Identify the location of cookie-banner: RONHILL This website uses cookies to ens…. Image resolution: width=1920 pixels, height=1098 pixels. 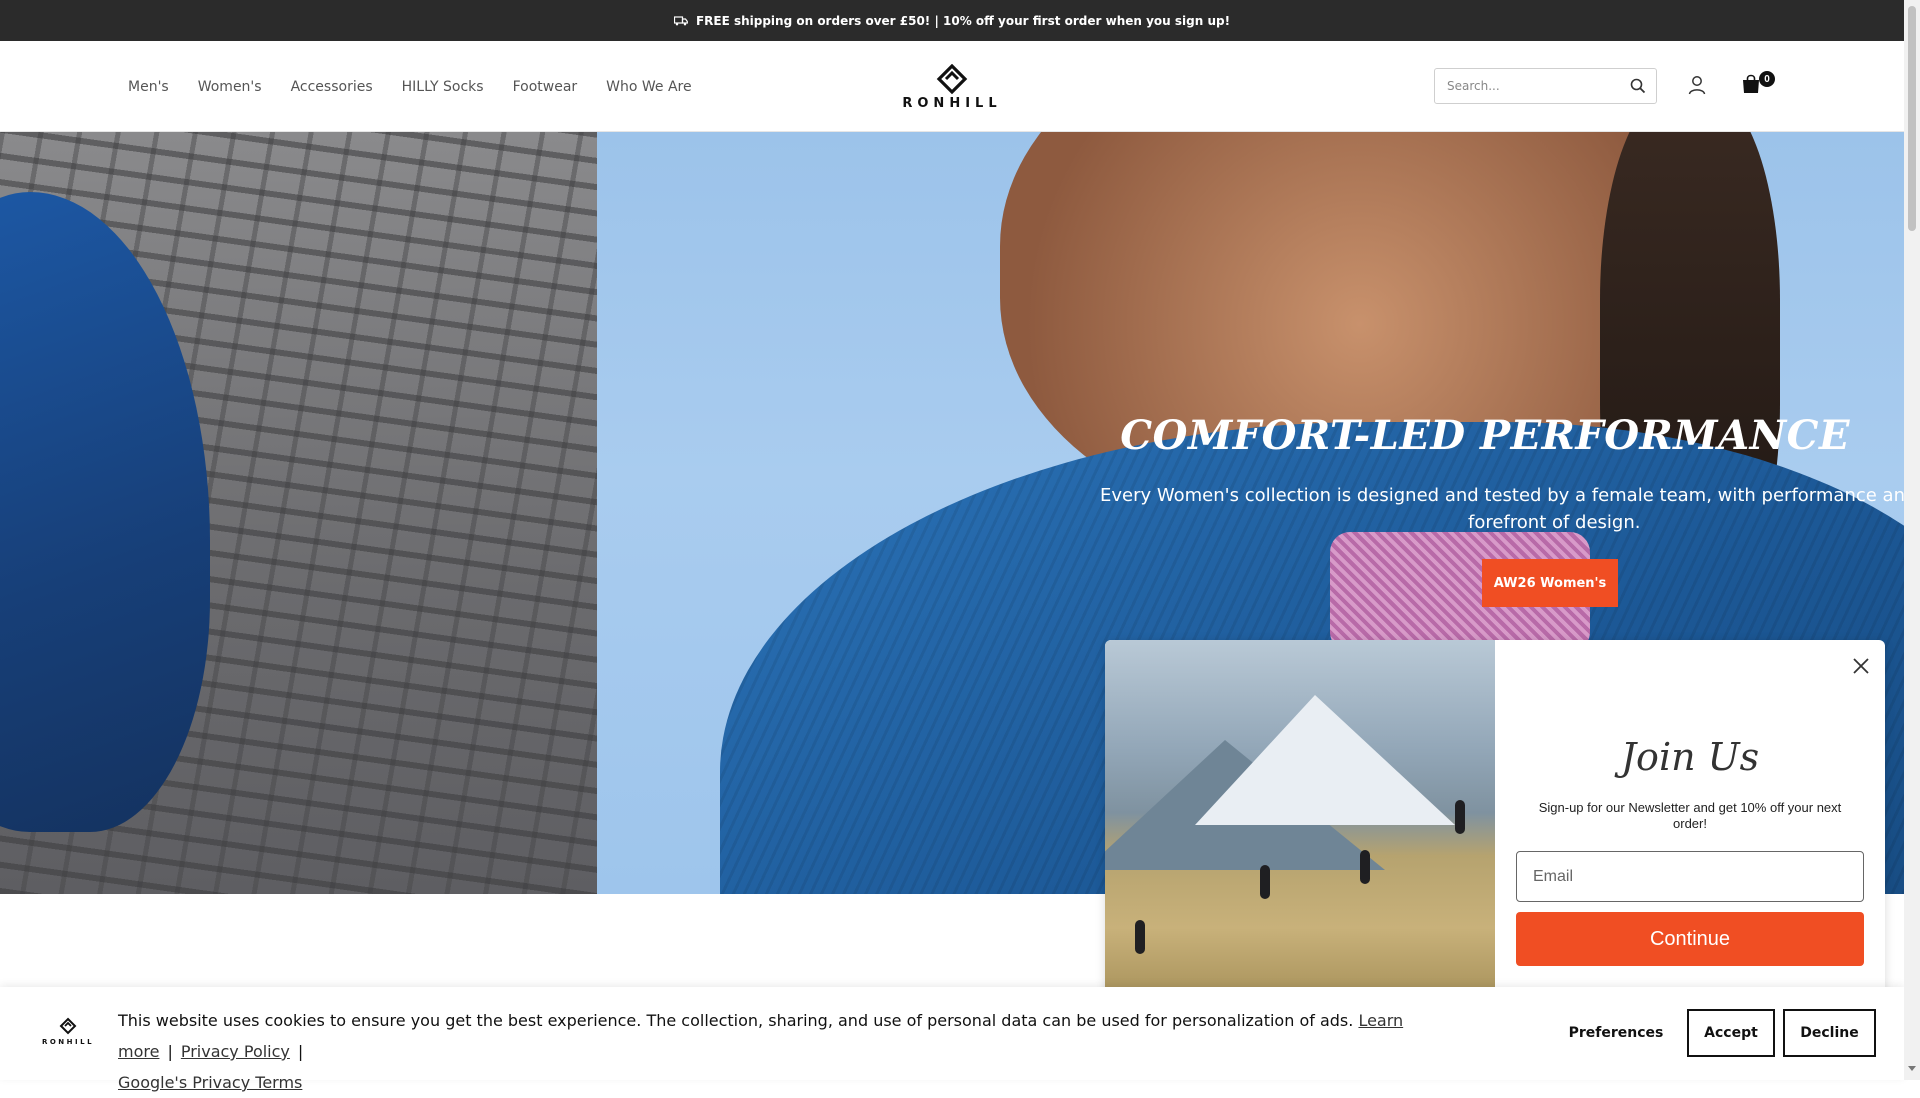
(952, 1039).